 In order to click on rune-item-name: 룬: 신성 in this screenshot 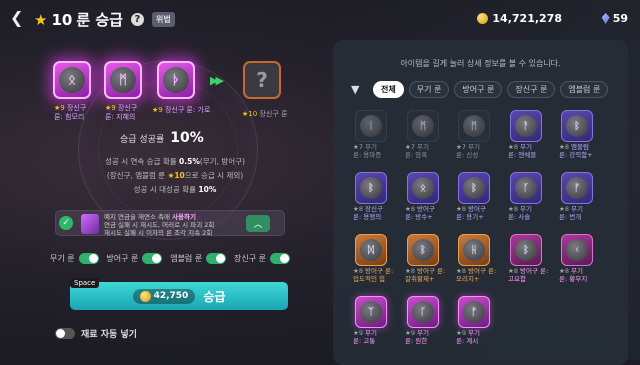, I will do `click(467, 155)`.